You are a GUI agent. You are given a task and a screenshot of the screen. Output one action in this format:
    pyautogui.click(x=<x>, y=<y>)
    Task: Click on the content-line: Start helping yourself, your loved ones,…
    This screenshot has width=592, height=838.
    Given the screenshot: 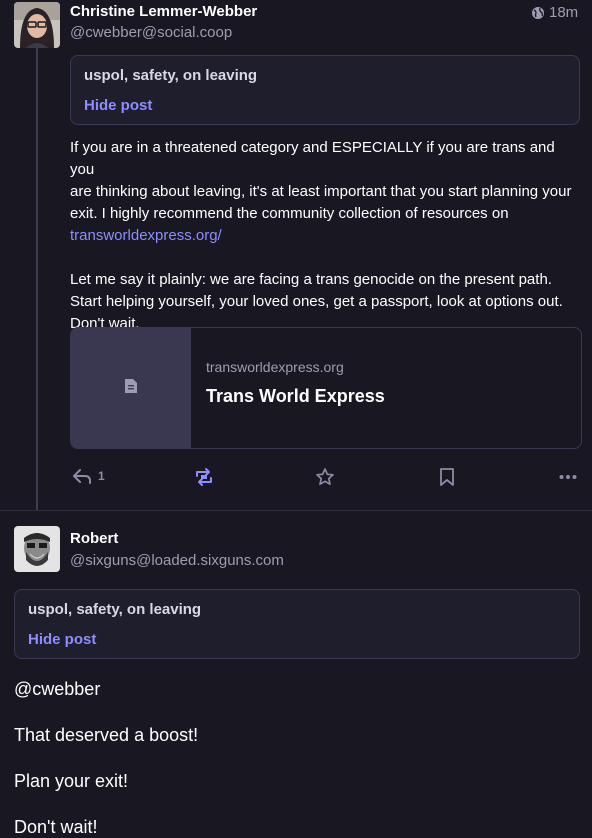 What is the action you would take?
    pyautogui.click(x=316, y=301)
    